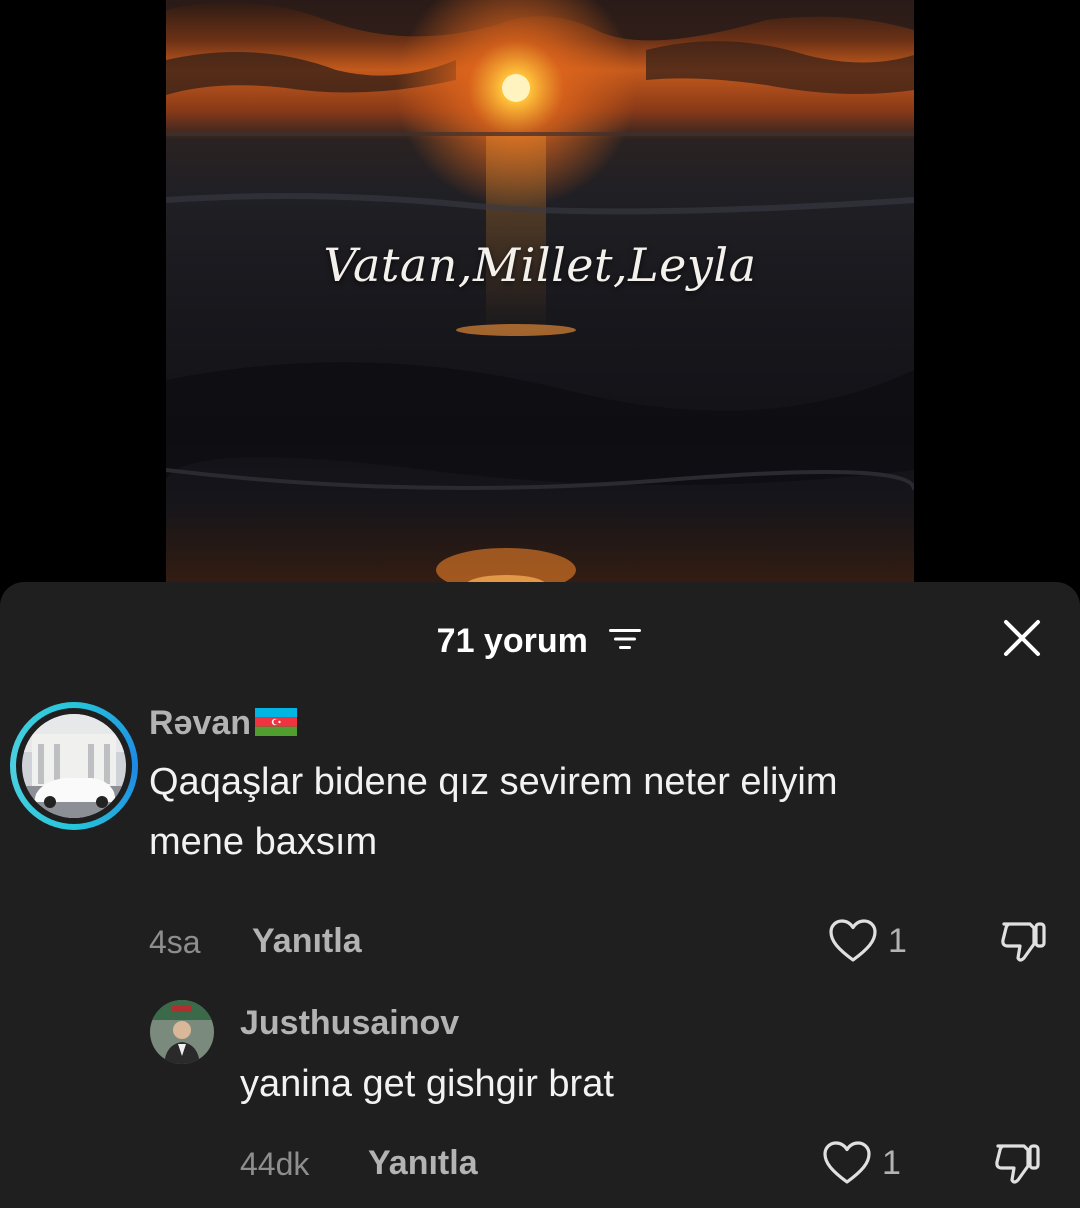 This screenshot has height=1208, width=1080. What do you see at coordinates (512, 640) in the screenshot?
I see `comments-count-title: 71 yorum` at bounding box center [512, 640].